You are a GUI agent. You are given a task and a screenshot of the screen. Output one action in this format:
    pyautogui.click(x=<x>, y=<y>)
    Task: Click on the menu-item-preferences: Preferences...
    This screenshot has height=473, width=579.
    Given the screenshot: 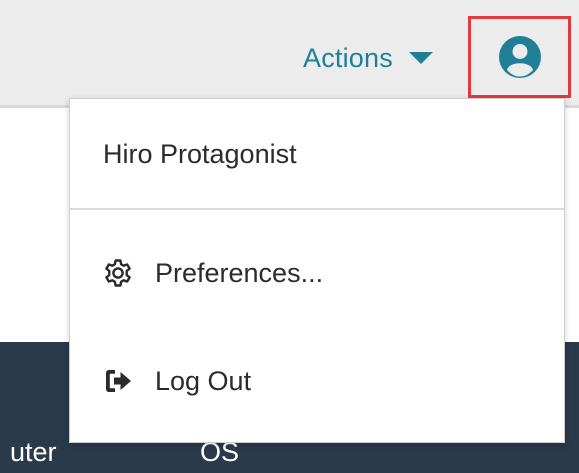 What is the action you would take?
    pyautogui.click(x=213, y=273)
    